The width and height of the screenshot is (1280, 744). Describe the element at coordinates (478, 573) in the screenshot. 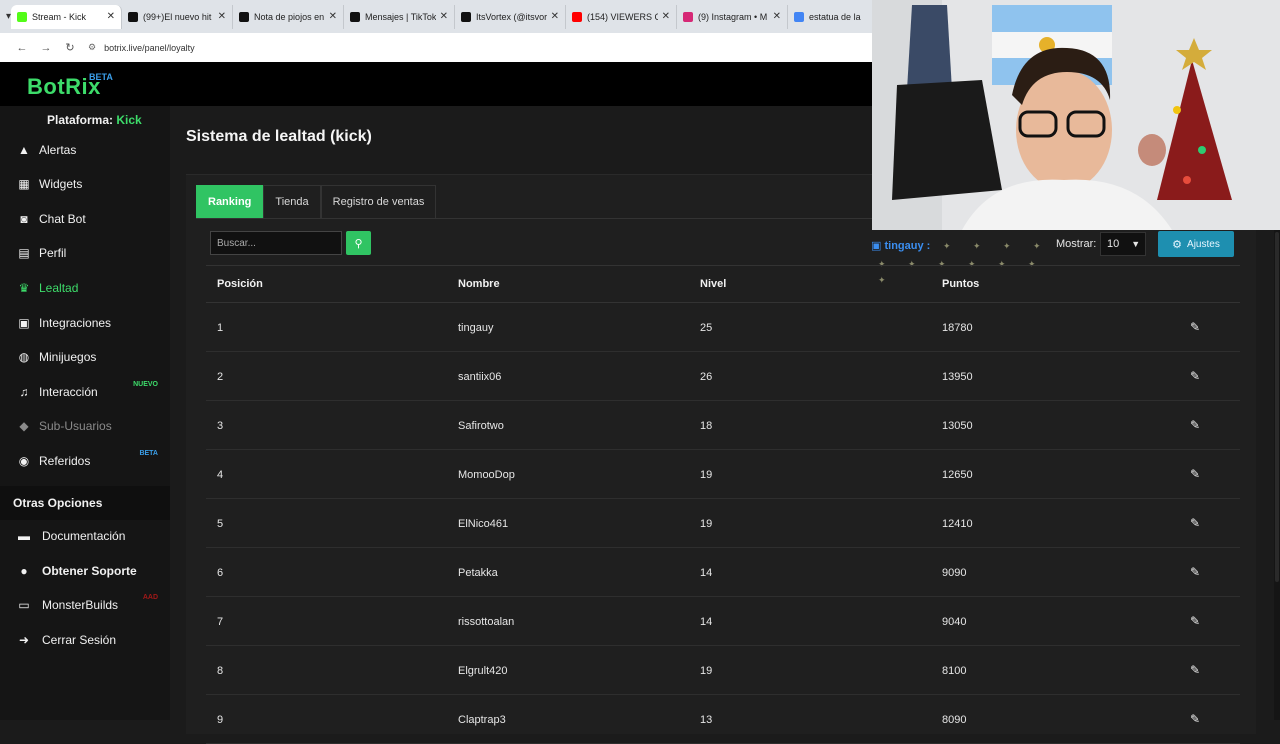

I see `cell-name: Petakka` at that location.